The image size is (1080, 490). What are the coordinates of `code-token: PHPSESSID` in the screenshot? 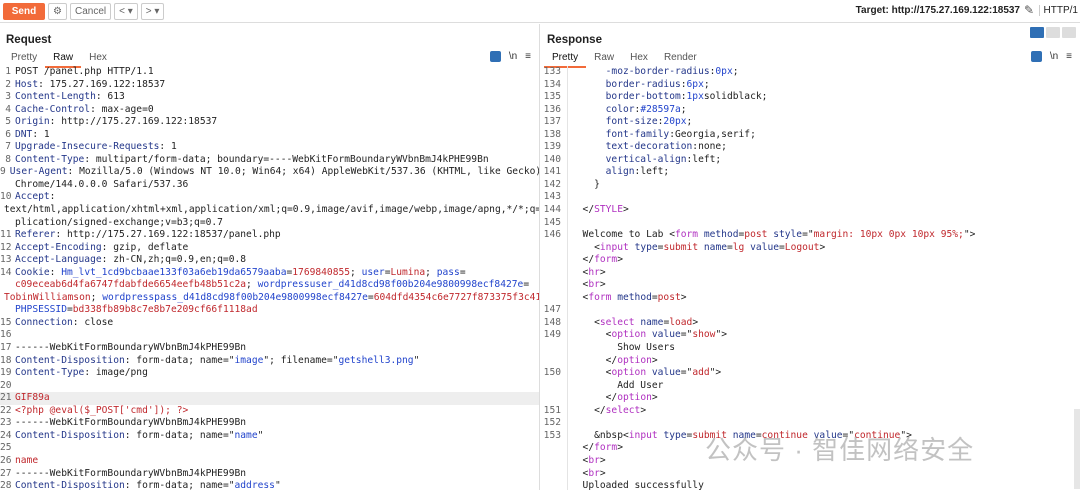 It's located at (41, 310).